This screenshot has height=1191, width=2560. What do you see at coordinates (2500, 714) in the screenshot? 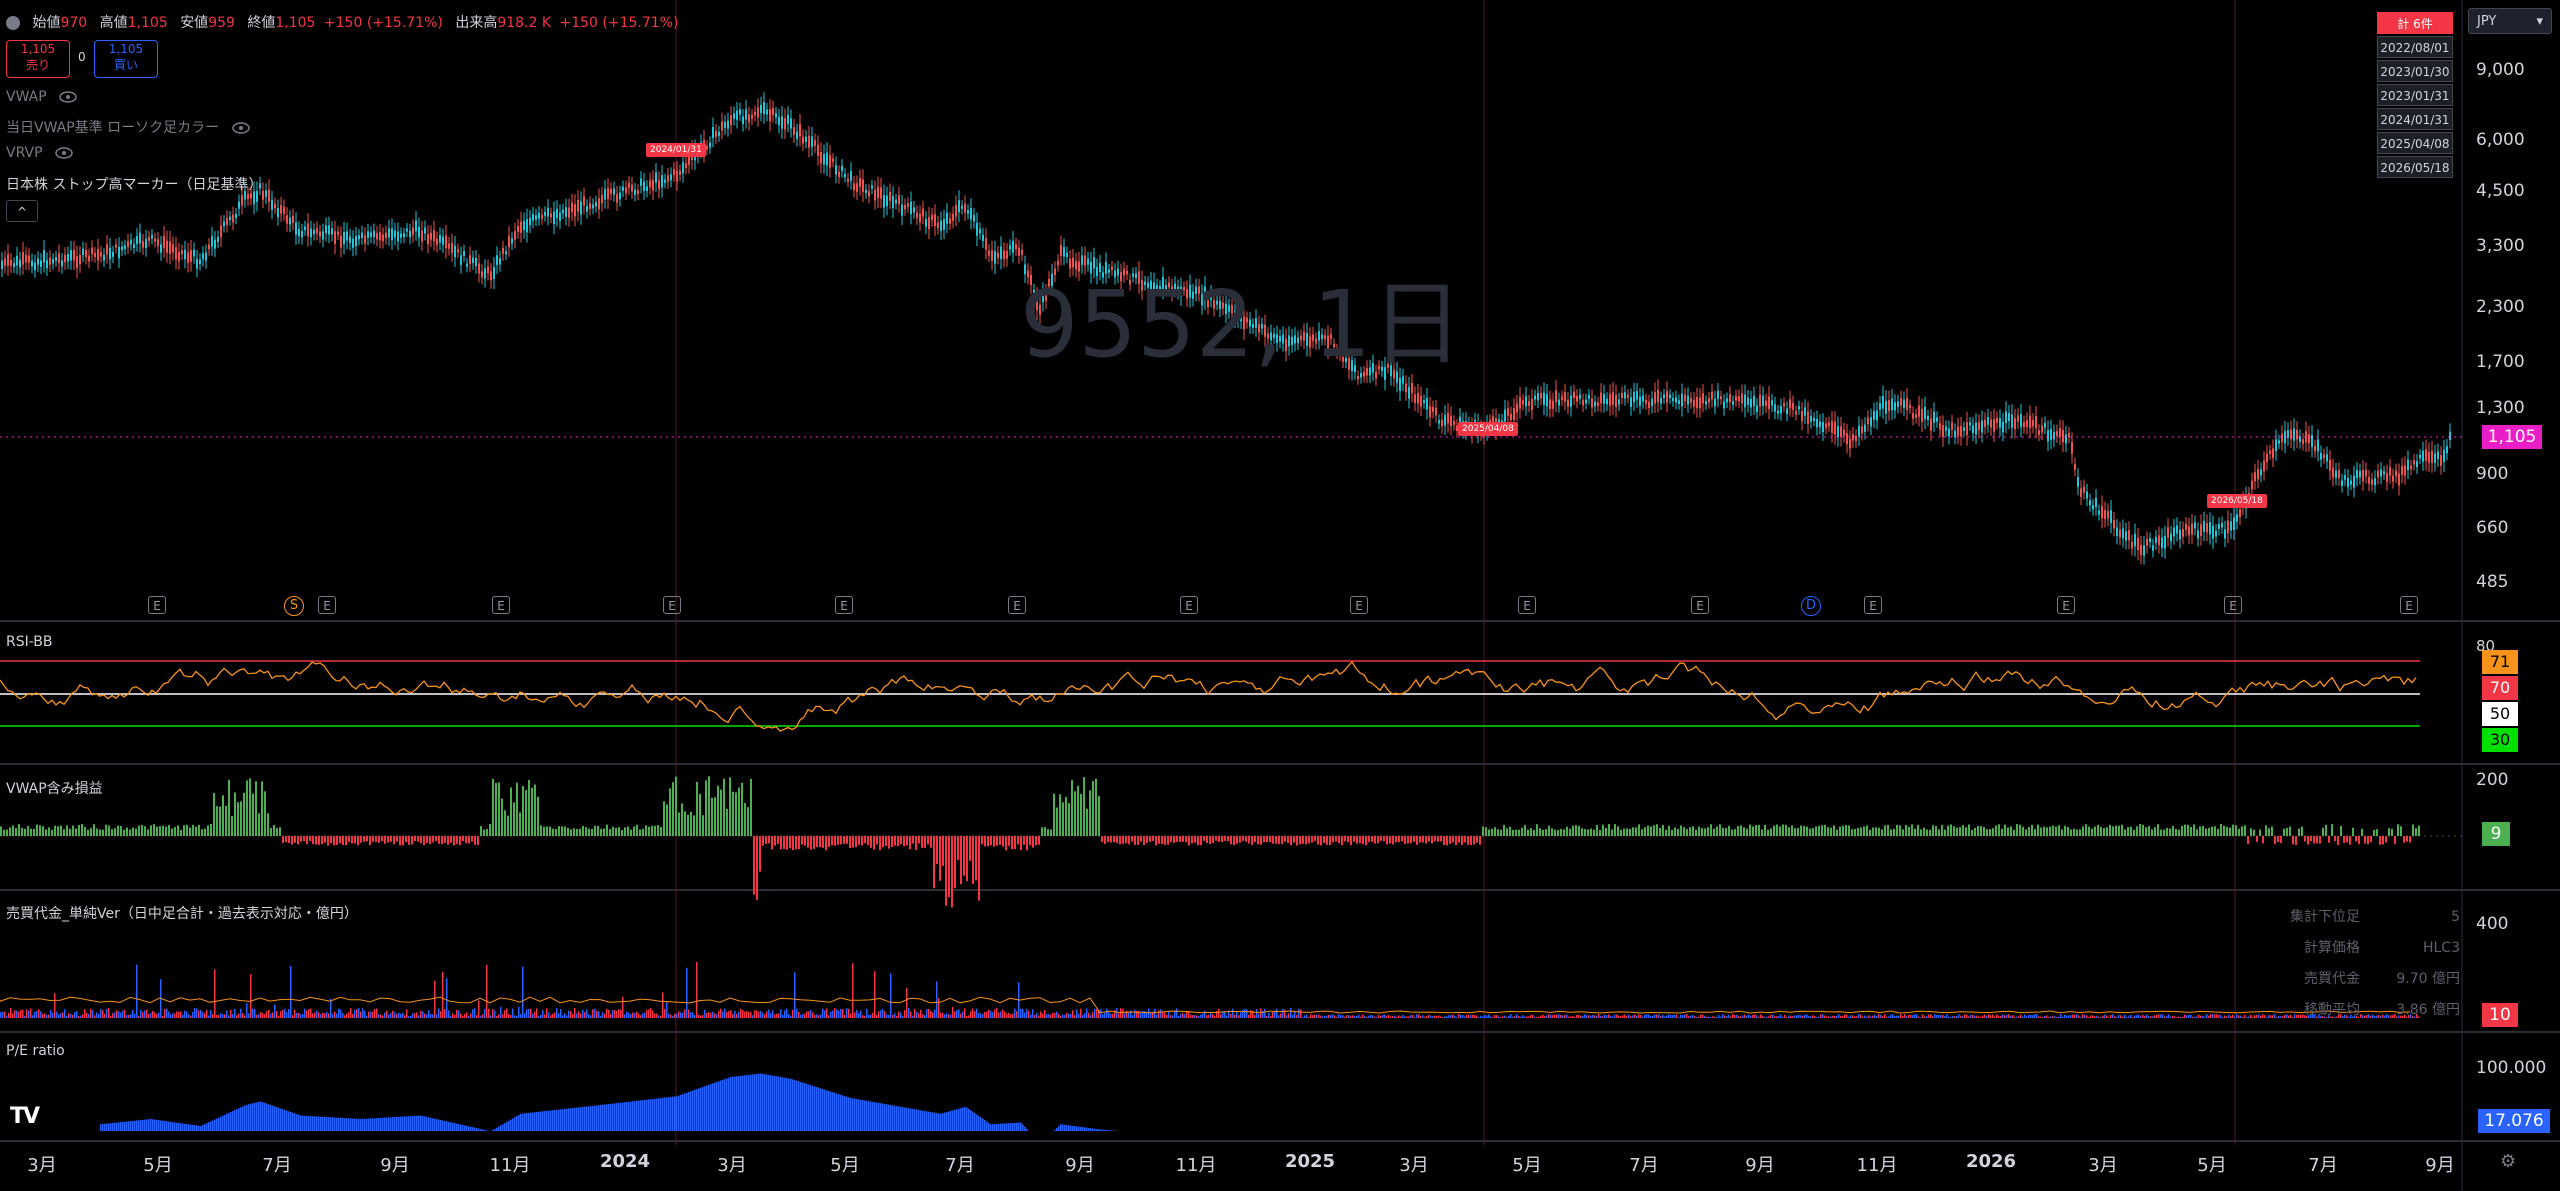
I see `rsi-mid-tag: 50` at bounding box center [2500, 714].